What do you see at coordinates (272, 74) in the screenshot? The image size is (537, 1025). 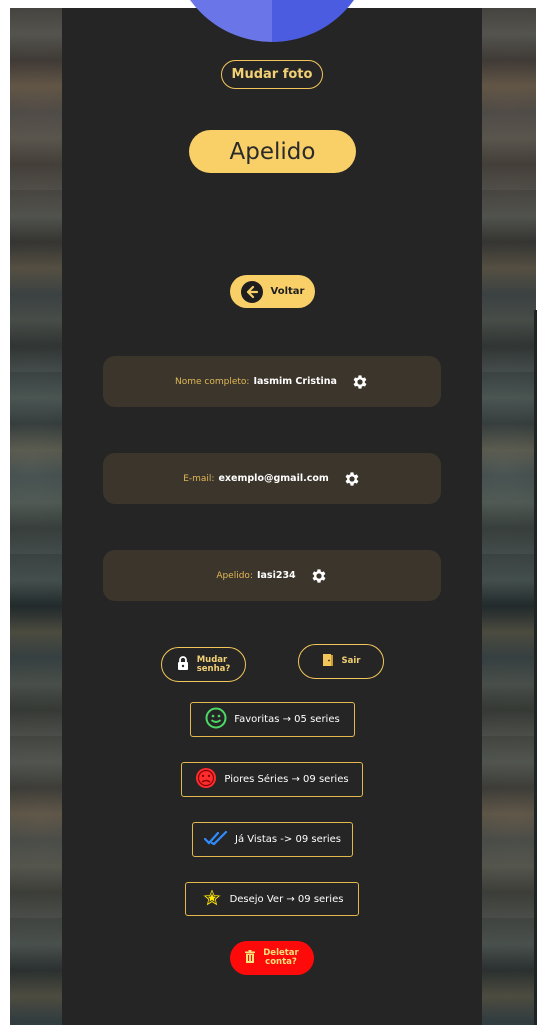 I see `change-photo-button: Mudar foto` at bounding box center [272, 74].